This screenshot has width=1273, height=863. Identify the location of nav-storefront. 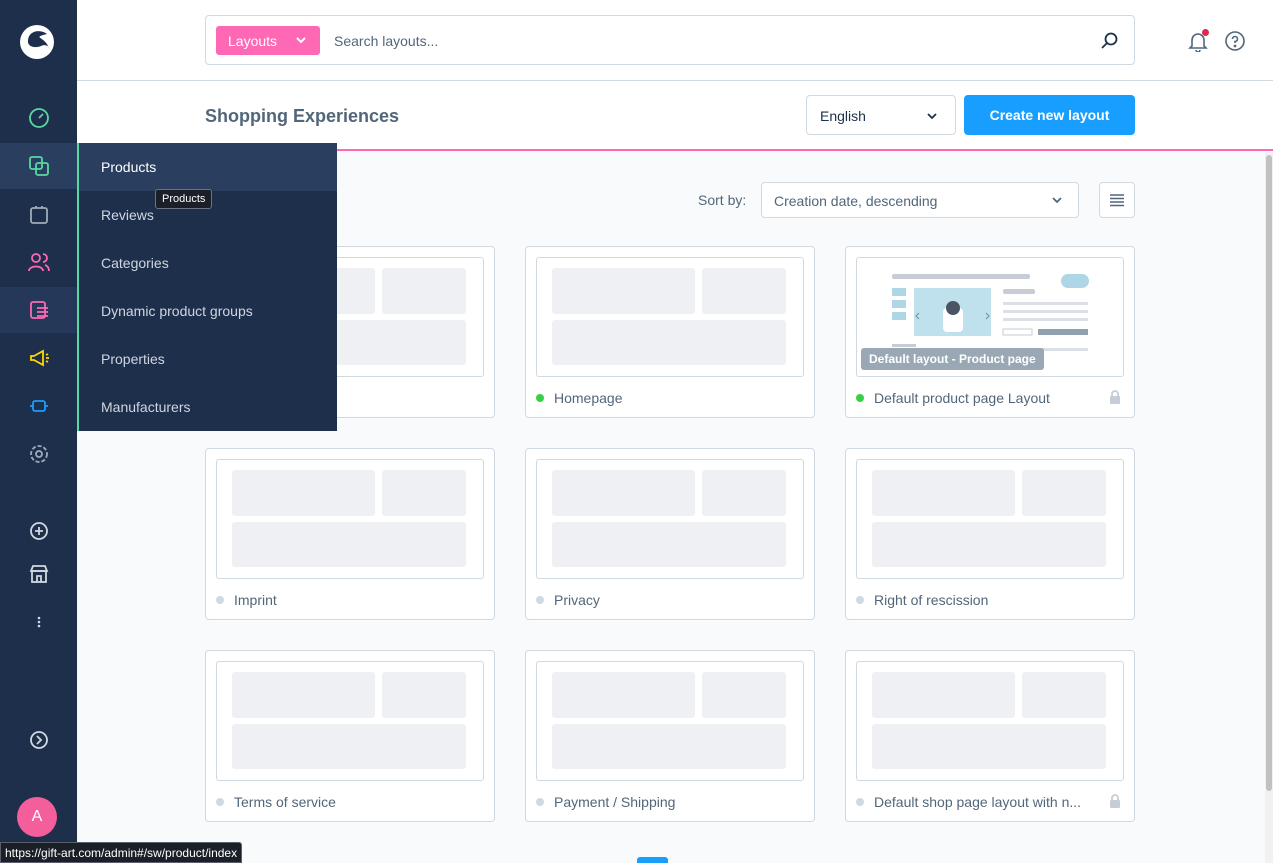
(38, 574).